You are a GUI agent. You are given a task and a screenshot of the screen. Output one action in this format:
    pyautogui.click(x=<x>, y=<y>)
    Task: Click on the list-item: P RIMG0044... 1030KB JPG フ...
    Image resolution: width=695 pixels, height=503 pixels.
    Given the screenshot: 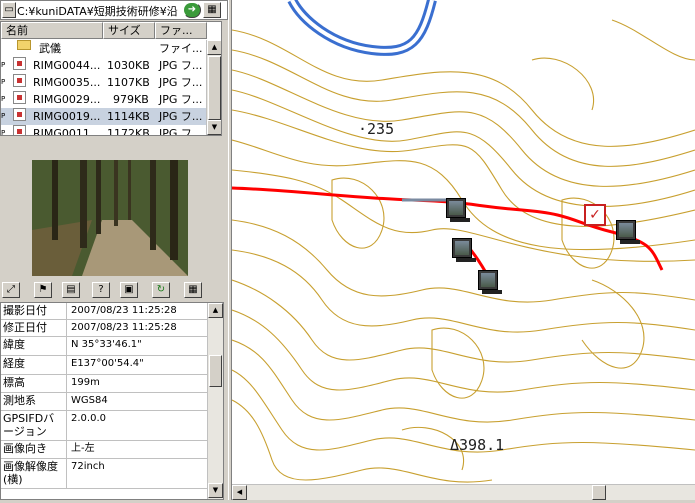 What is the action you would take?
    pyautogui.click(x=111, y=65)
    